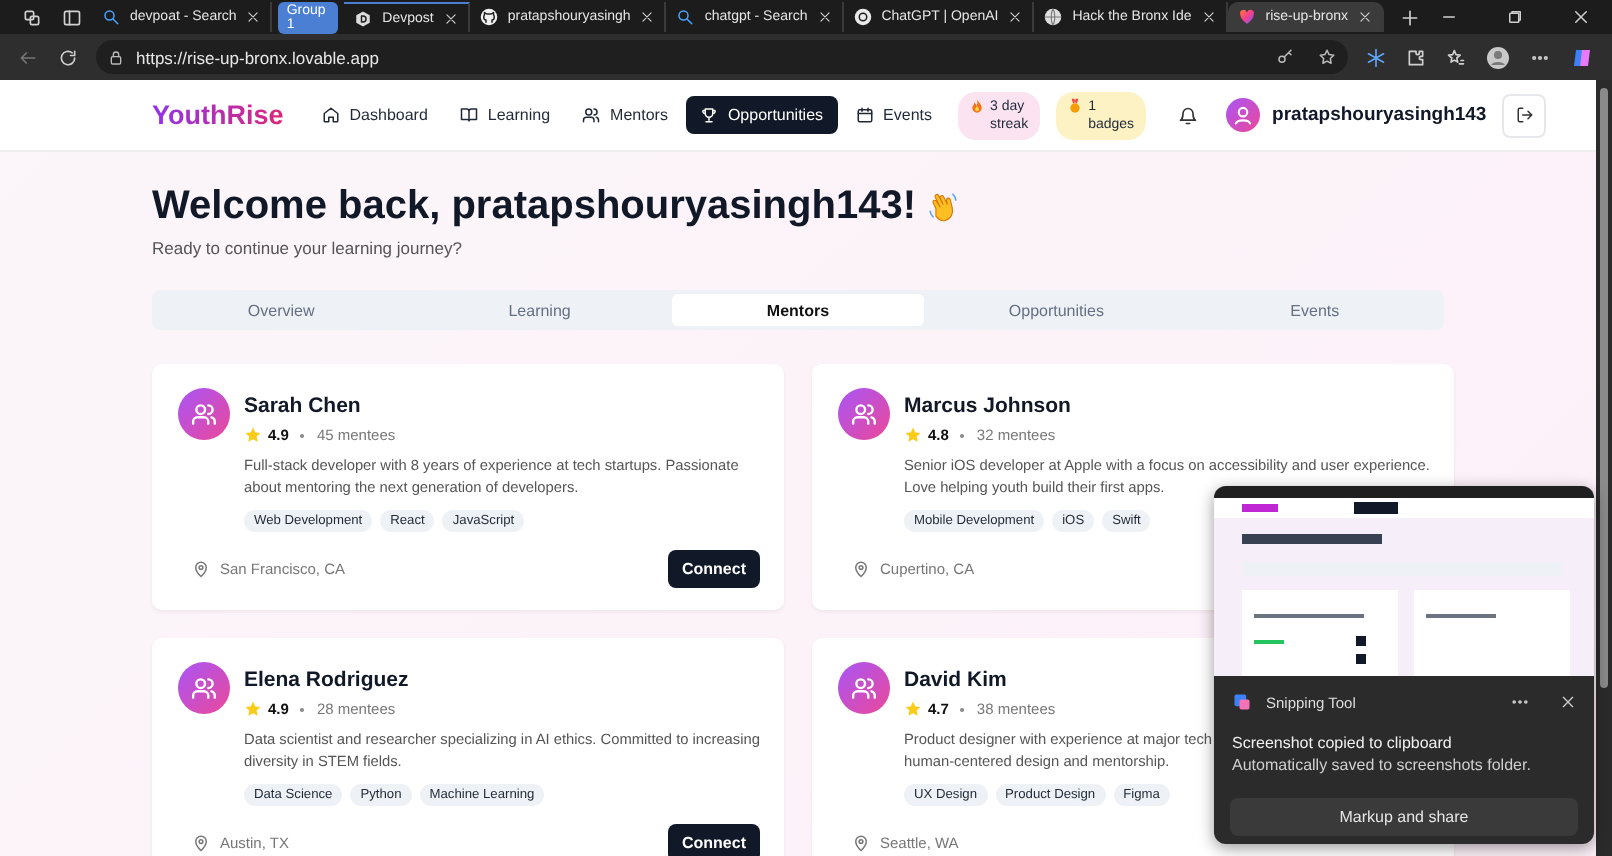 This screenshot has width=1612, height=856. I want to click on mentor-name: Sarah Chen, so click(303, 406).